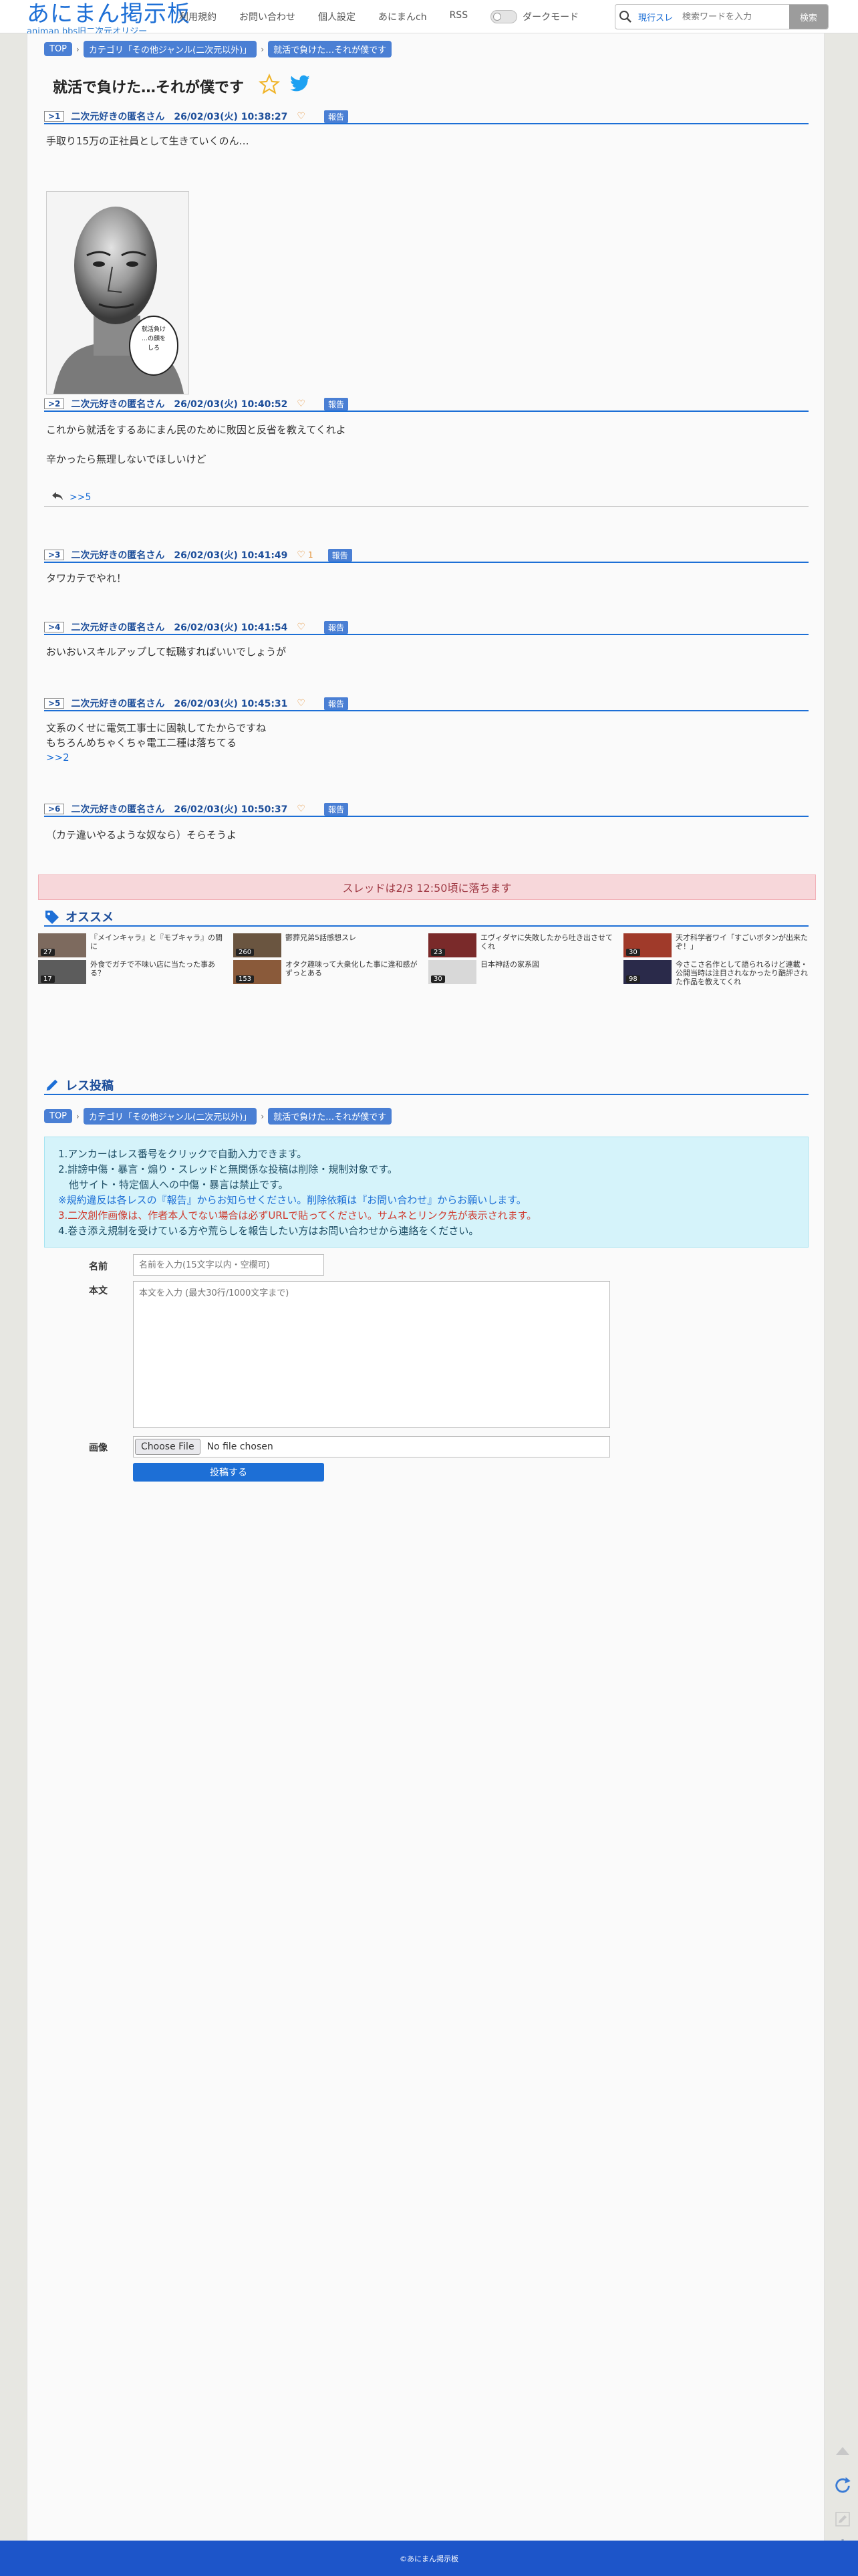 This screenshot has height=2576, width=858. I want to click on recommend-title: オススメ, so click(89, 918).